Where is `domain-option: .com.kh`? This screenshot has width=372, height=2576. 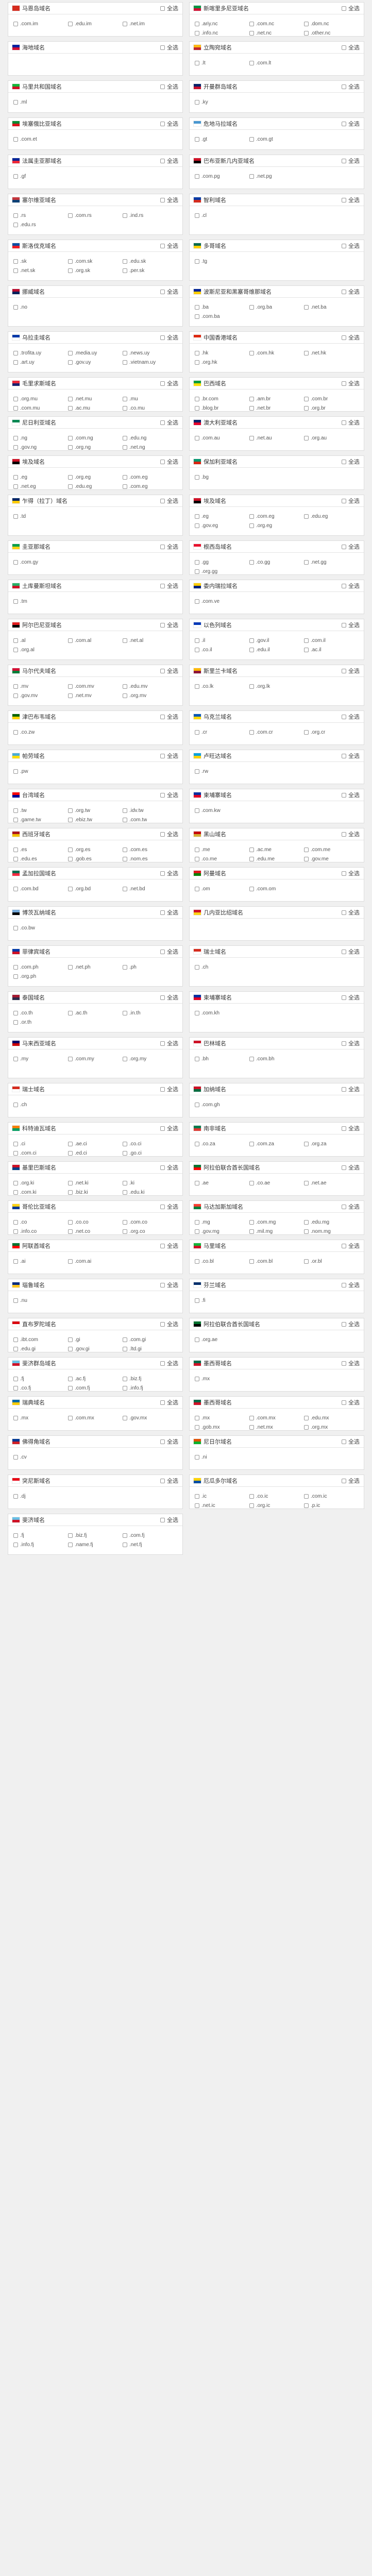
domain-option: .com.kh is located at coordinates (222, 1013).